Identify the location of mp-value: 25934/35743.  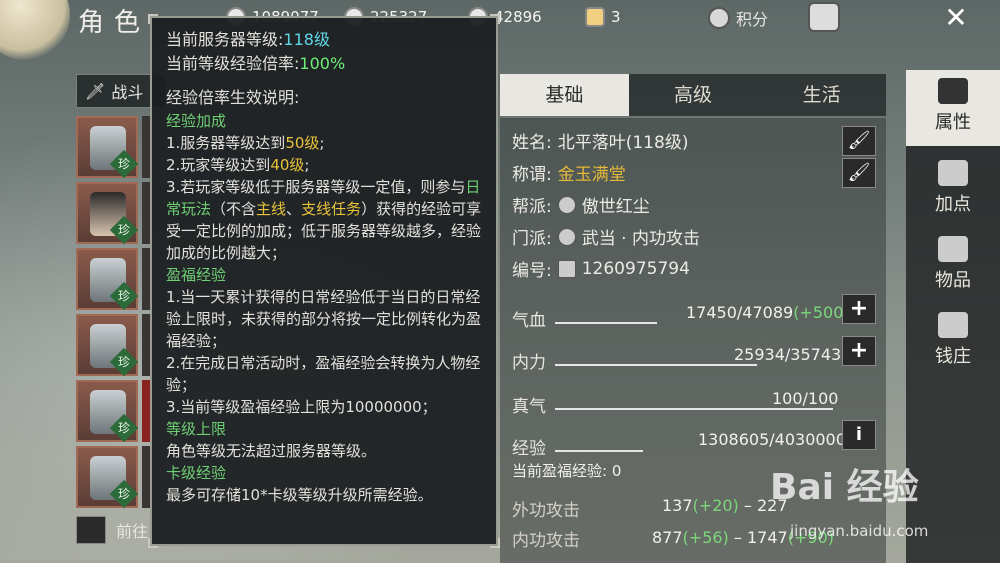
(788, 354).